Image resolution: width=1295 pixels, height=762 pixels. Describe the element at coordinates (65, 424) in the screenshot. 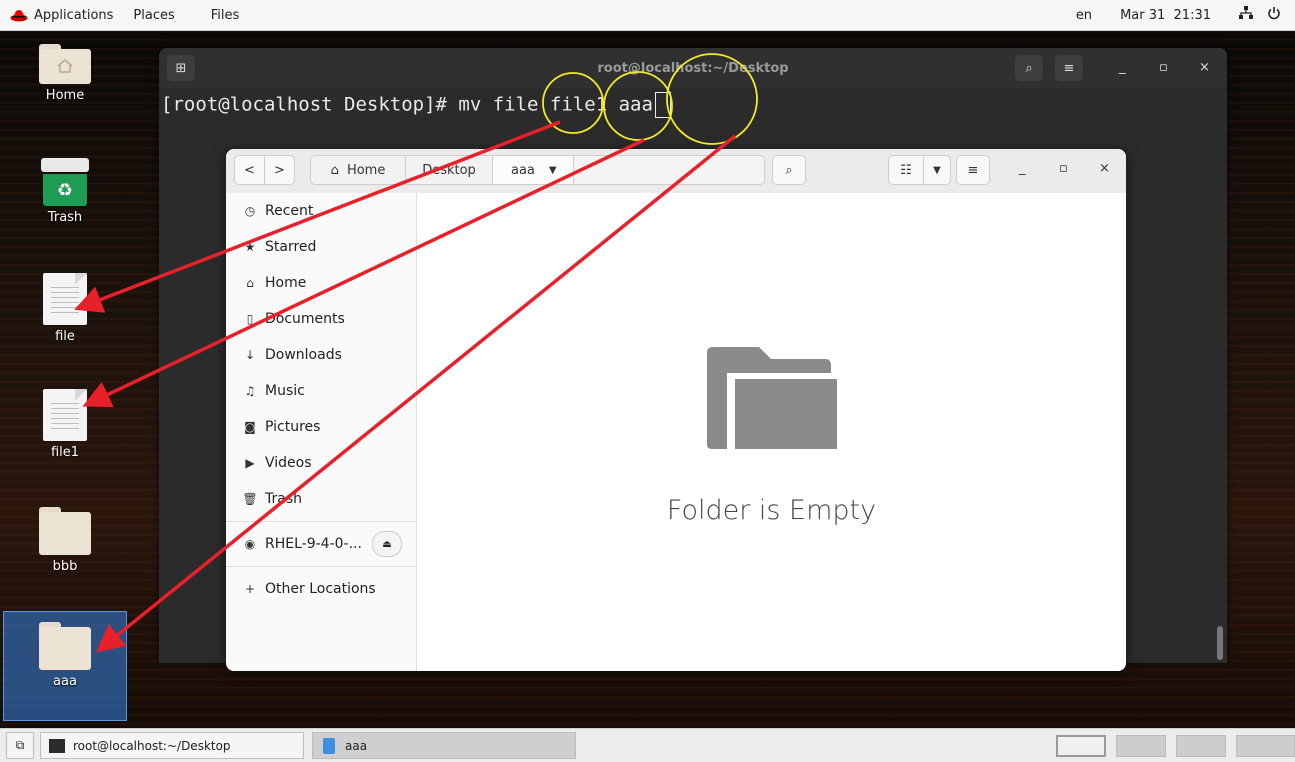

I see `desktop-icon-file1: file1` at that location.